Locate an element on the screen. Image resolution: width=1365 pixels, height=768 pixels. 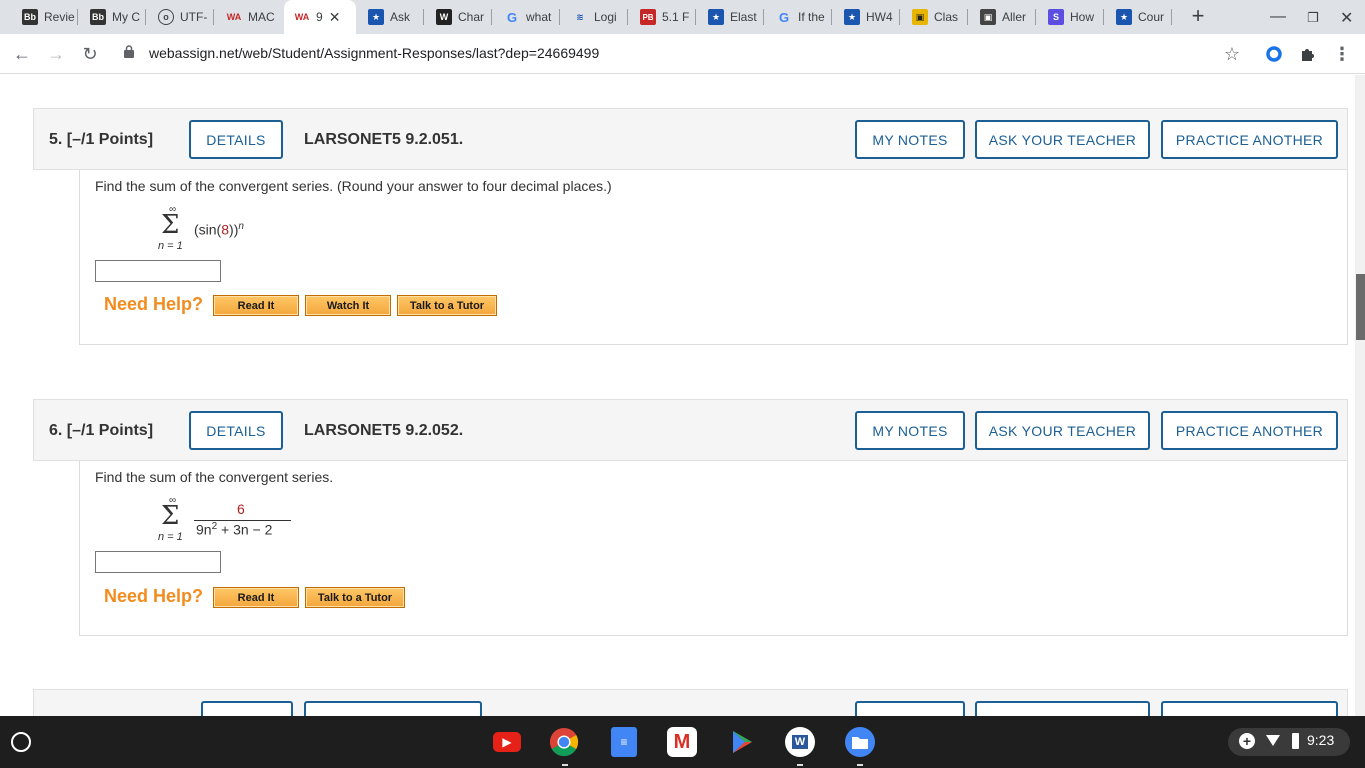
tab-2: o UTF- is located at coordinates (181, 17).